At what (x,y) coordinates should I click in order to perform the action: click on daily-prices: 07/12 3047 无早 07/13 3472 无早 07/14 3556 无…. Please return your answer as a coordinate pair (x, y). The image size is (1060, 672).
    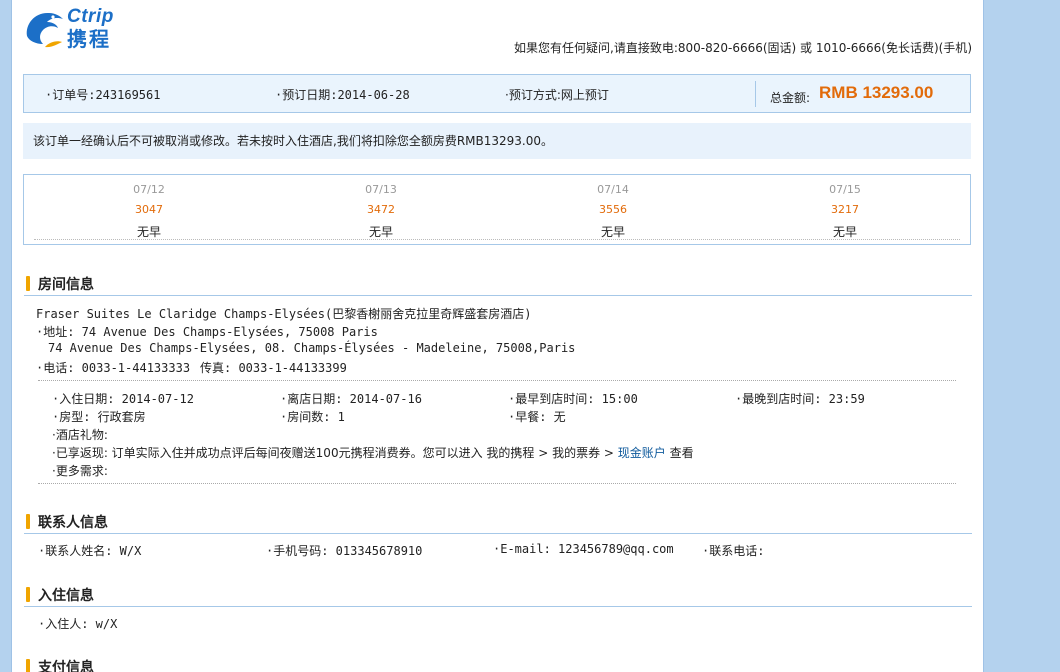
    Looking at the image, I should click on (497, 209).